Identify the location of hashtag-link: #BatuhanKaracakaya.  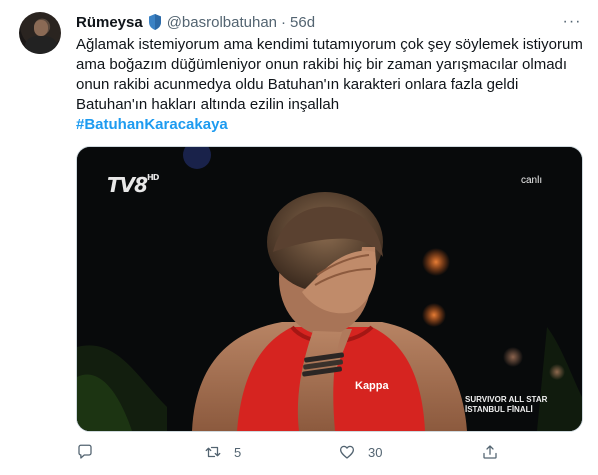
(331, 125).